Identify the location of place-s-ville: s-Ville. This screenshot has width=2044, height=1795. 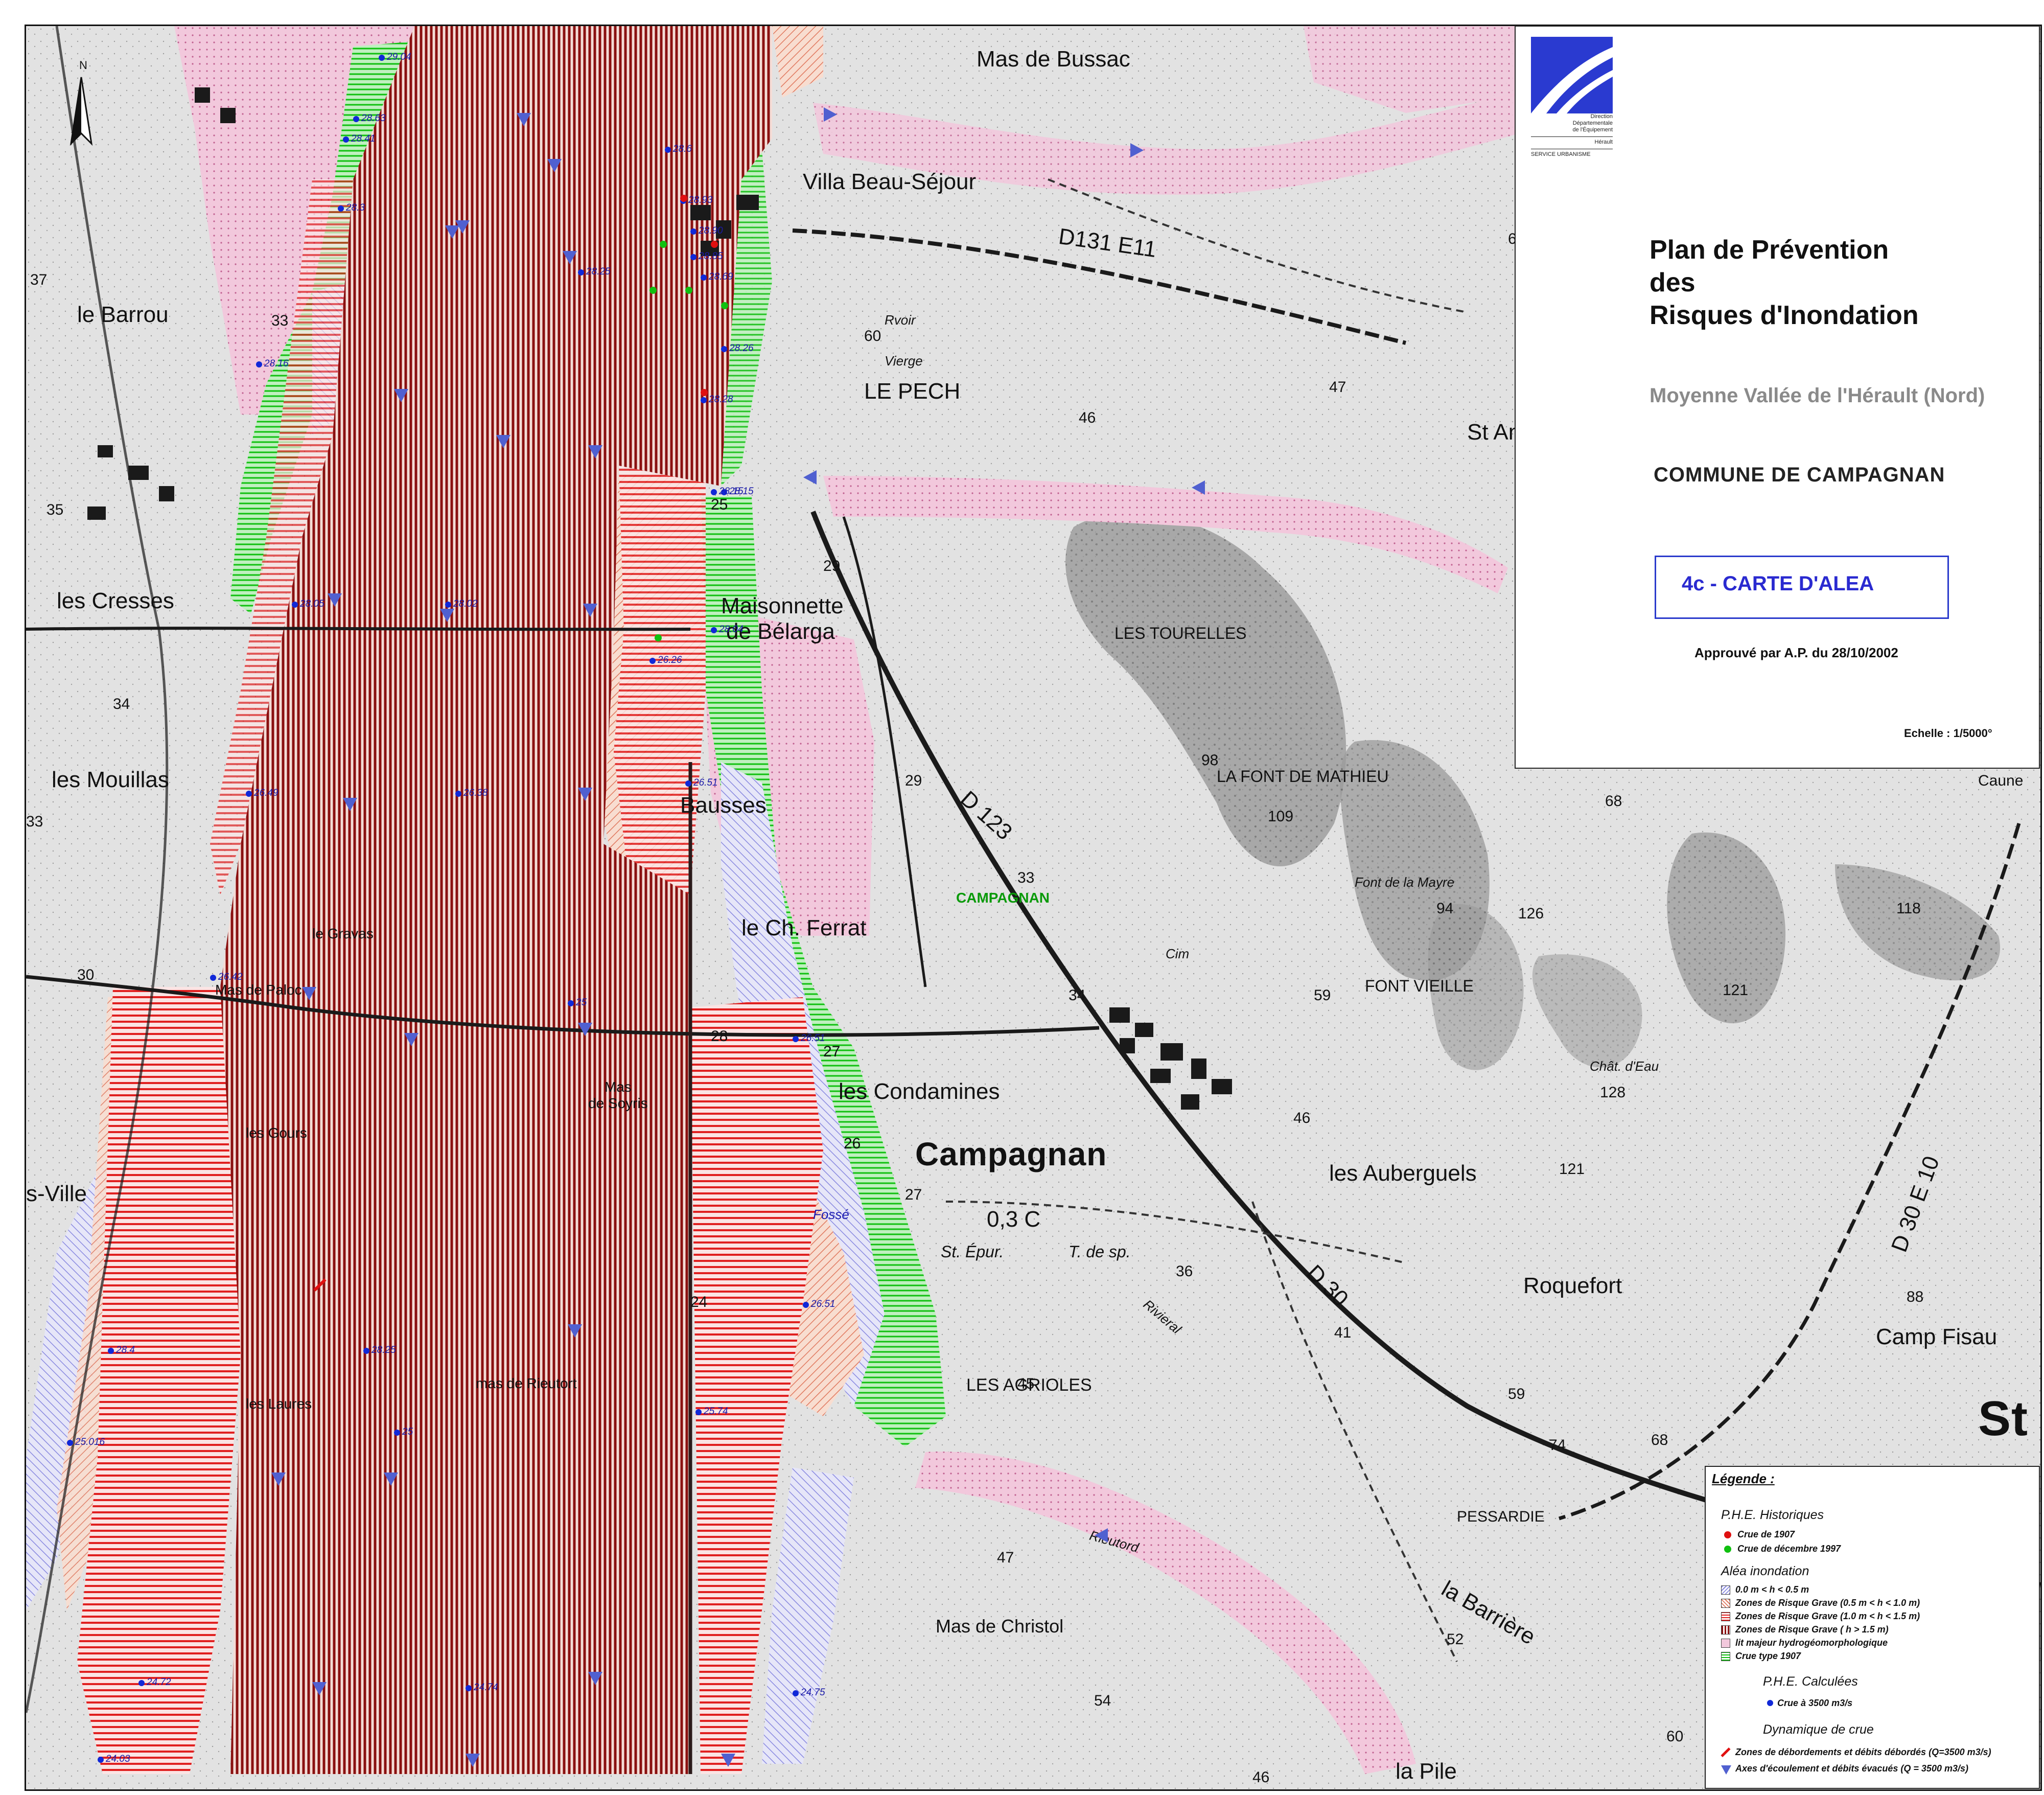
(56, 1193).